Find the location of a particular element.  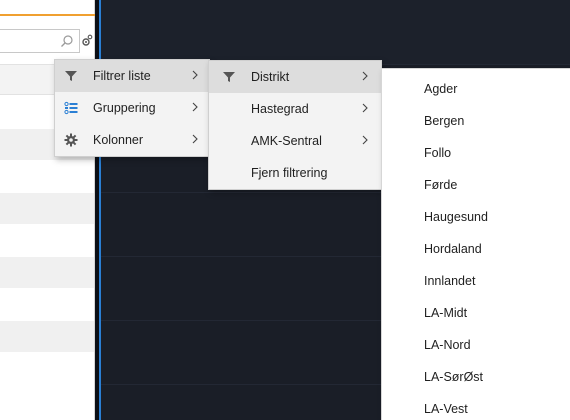

menu-item-follo: Follo is located at coordinates (437, 153).